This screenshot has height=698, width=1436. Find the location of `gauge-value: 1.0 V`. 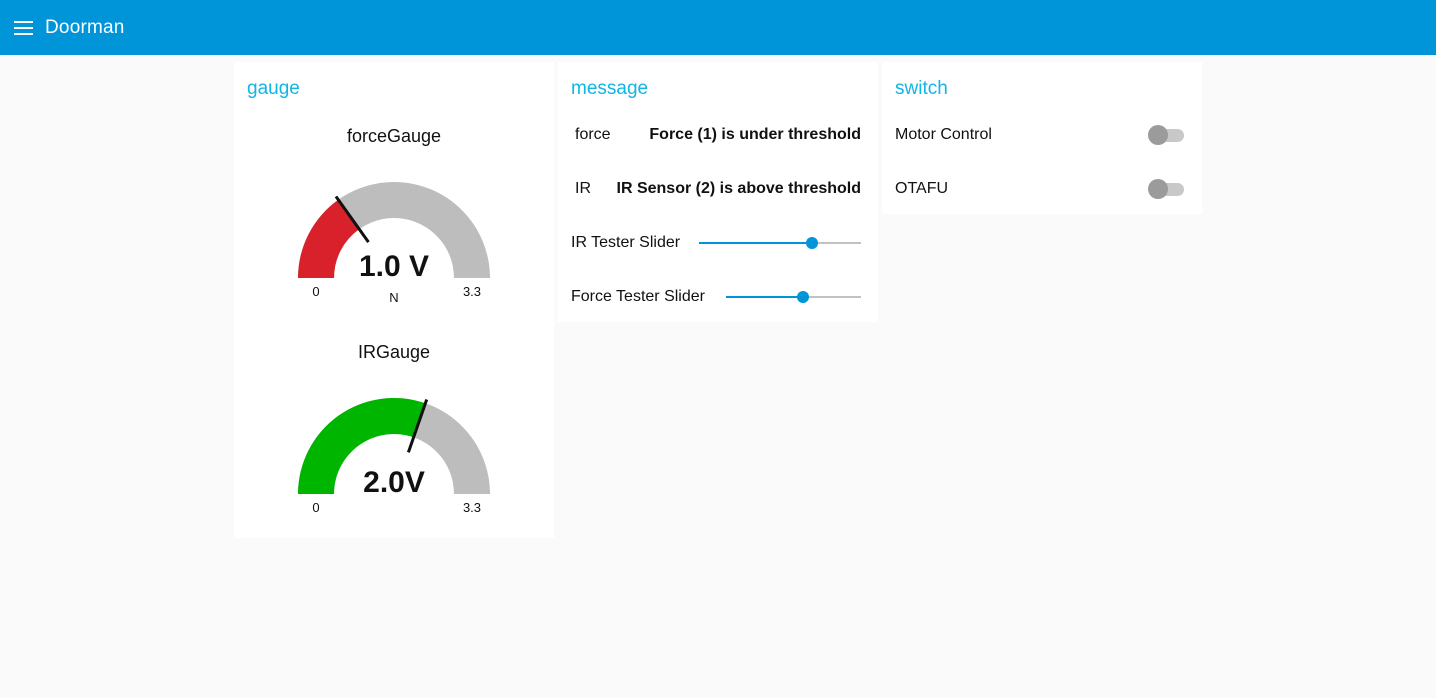

gauge-value: 1.0 V is located at coordinates (394, 266).